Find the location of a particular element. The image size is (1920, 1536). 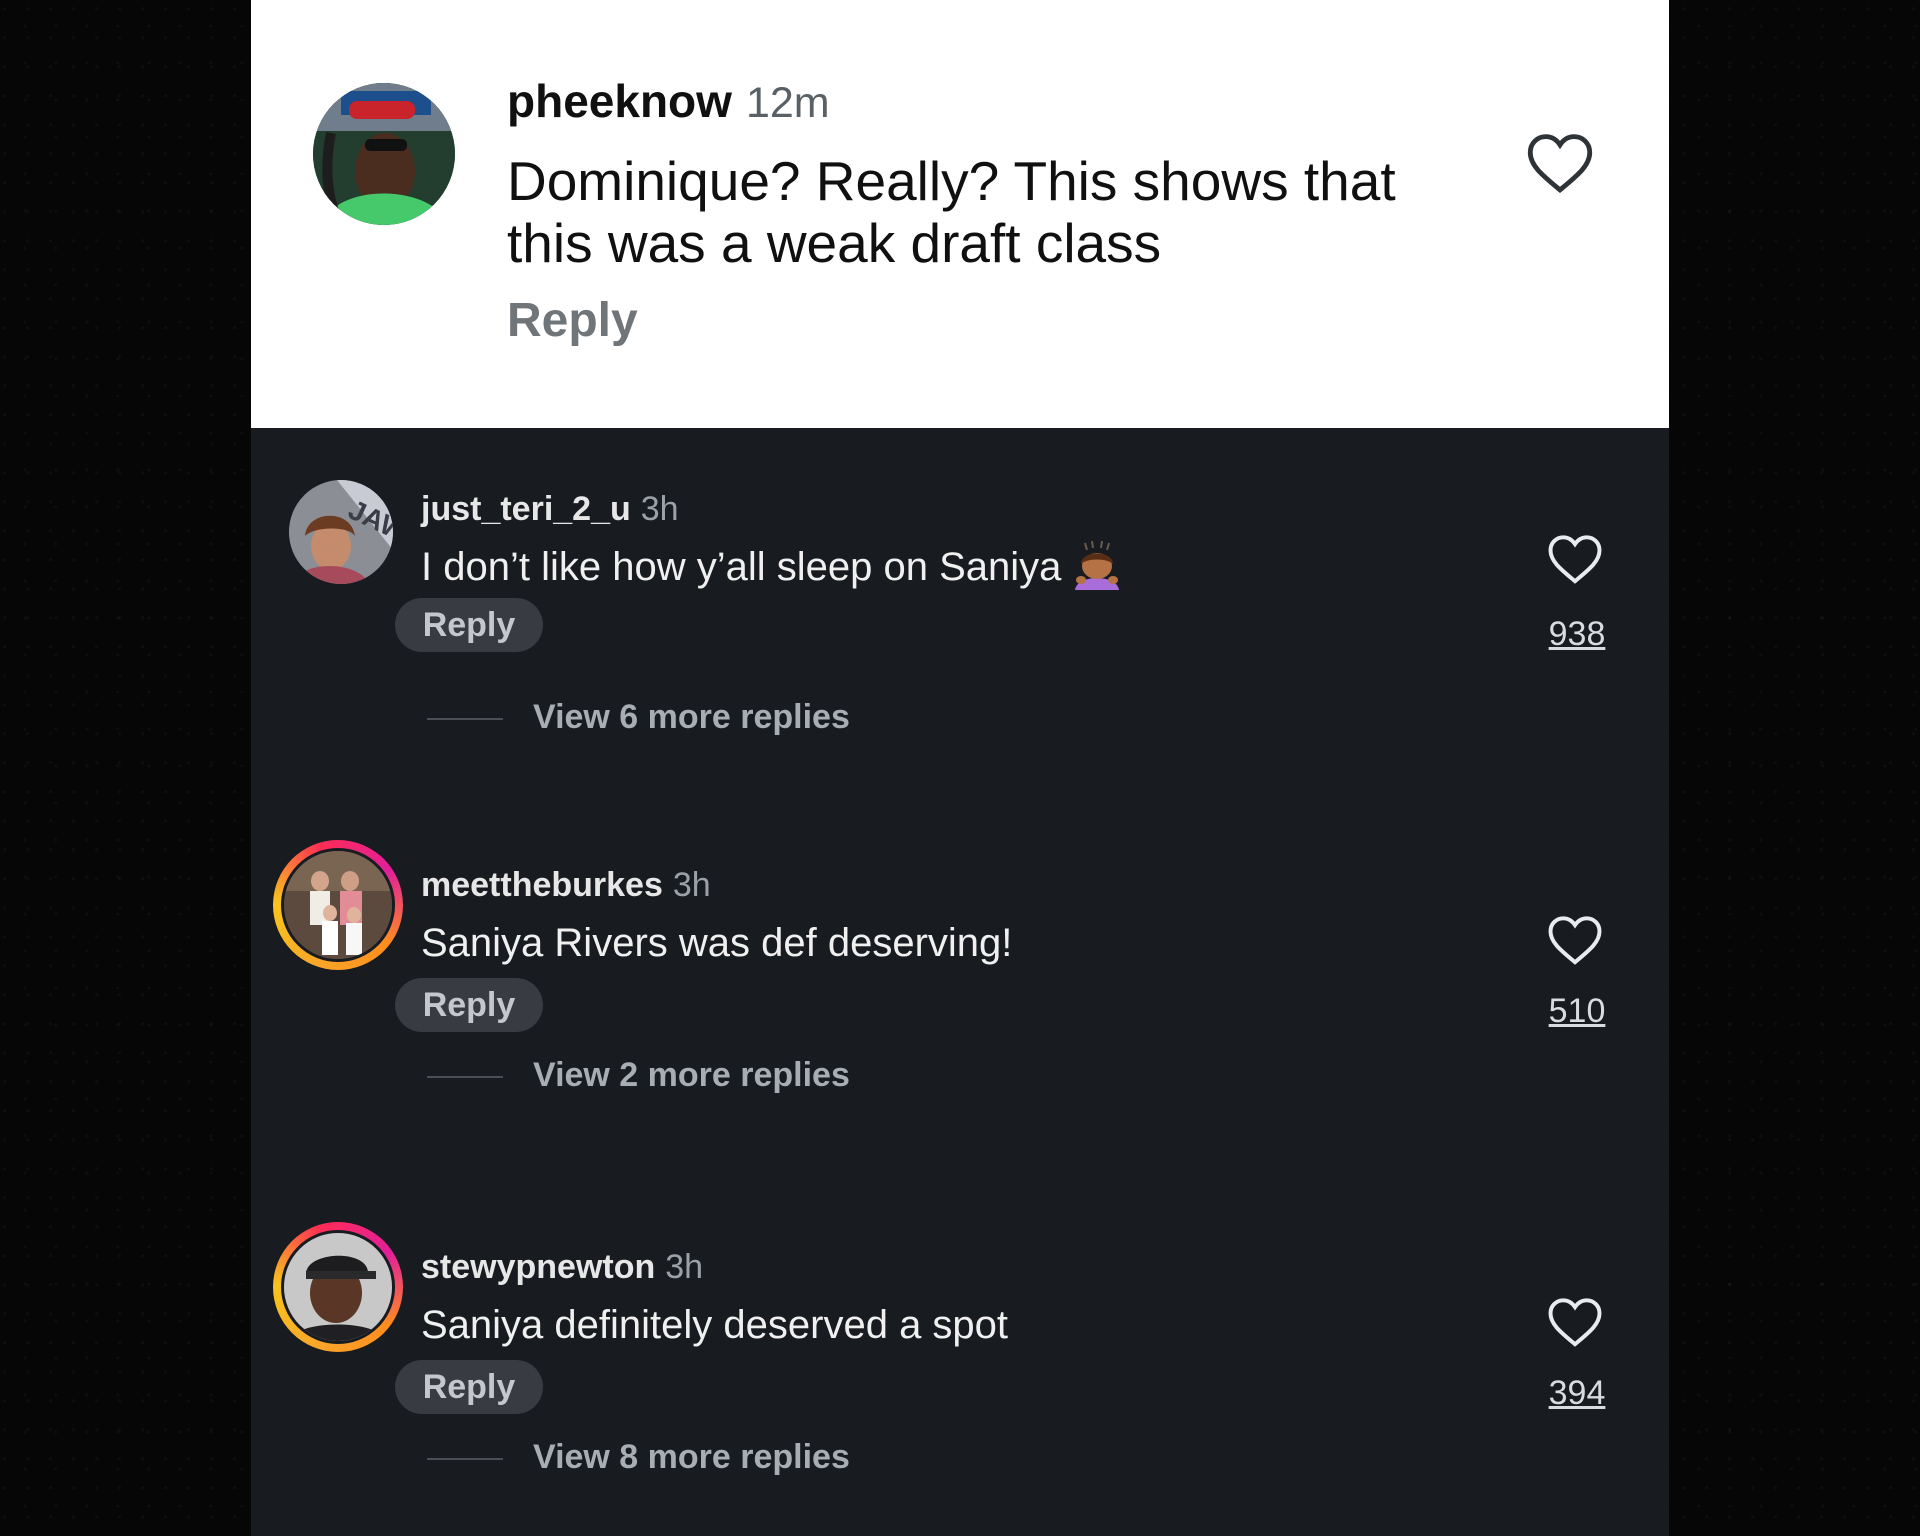

comment-header: stewypnewton 3h is located at coordinates (562, 1267).